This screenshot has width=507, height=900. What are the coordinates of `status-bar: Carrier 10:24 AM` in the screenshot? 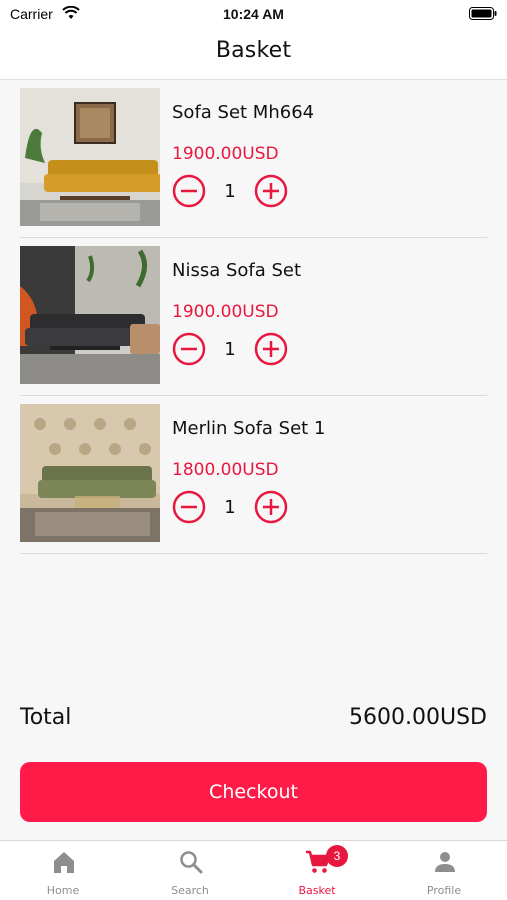 It's located at (253, 14).